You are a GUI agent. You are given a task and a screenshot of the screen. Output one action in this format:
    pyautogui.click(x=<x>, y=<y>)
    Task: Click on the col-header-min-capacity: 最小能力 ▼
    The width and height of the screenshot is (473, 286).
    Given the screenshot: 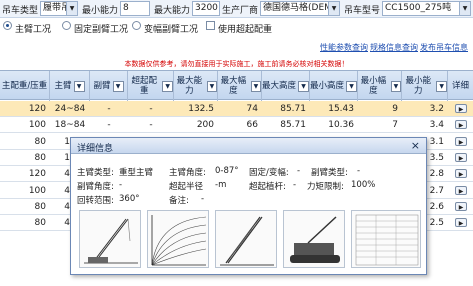 What is the action you would take?
    pyautogui.click(x=425, y=86)
    